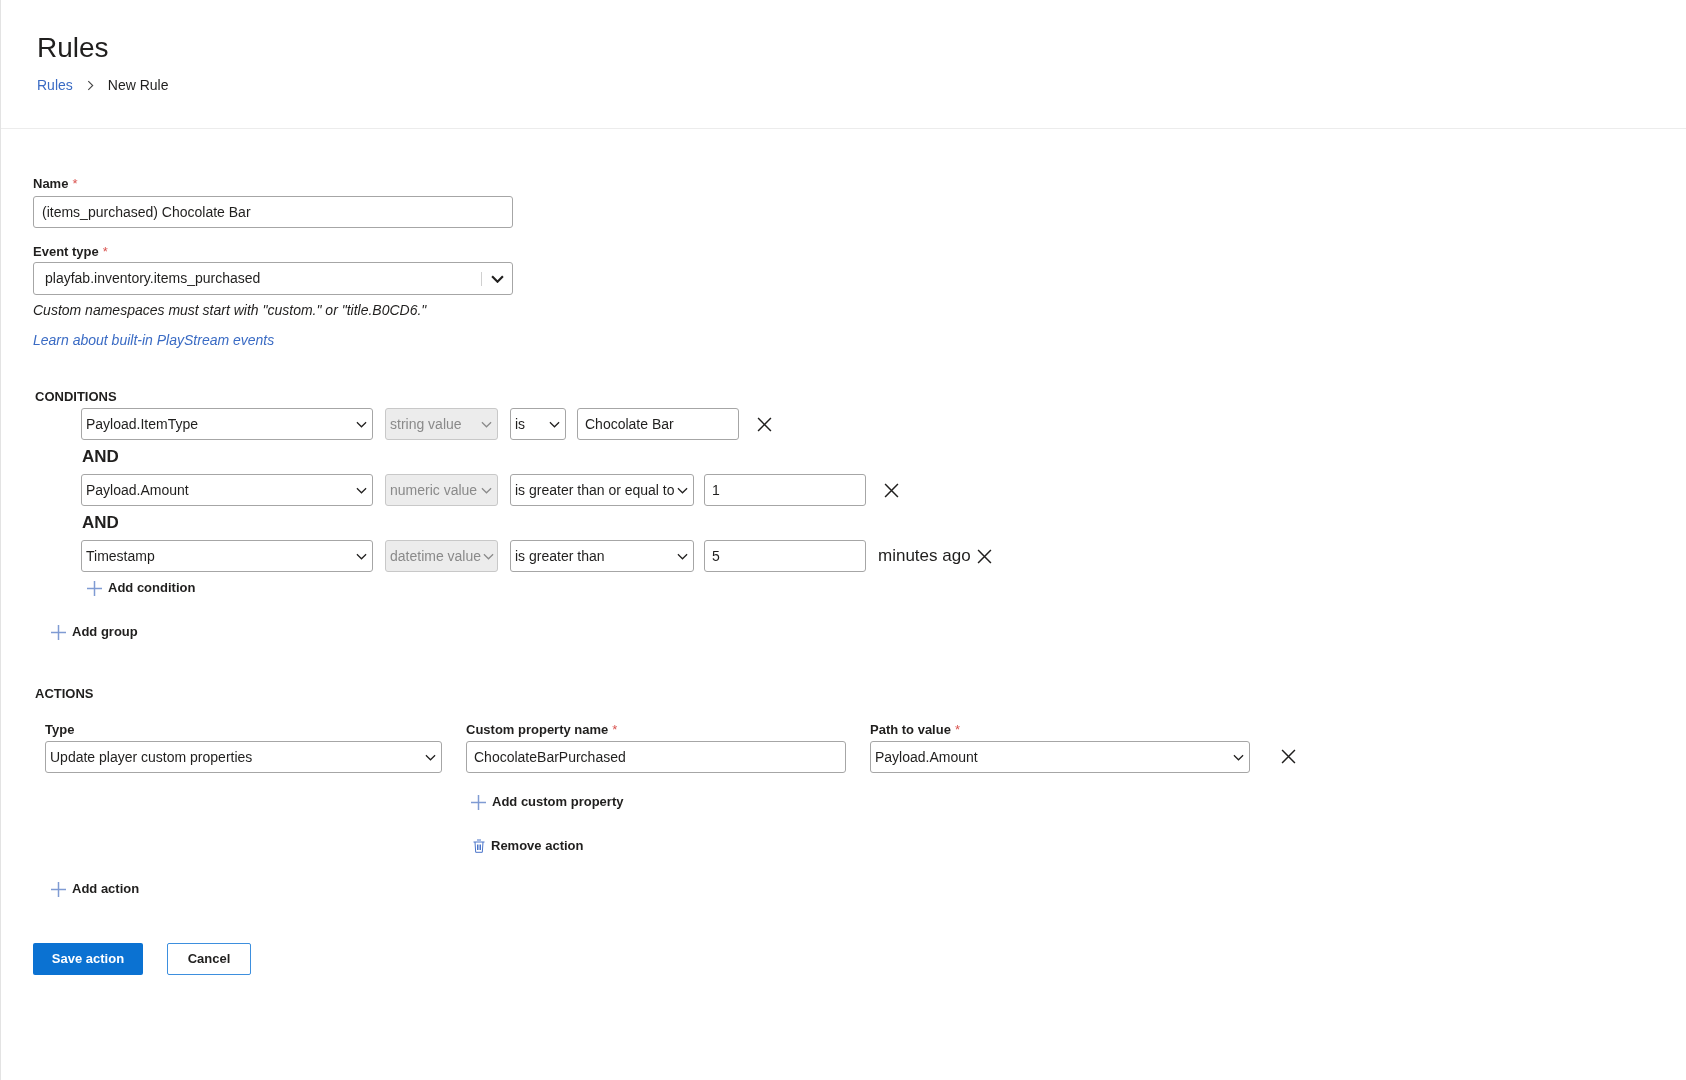 The height and width of the screenshot is (1080, 1686). What do you see at coordinates (538, 424) in the screenshot?
I see `operator-dropdown: is` at bounding box center [538, 424].